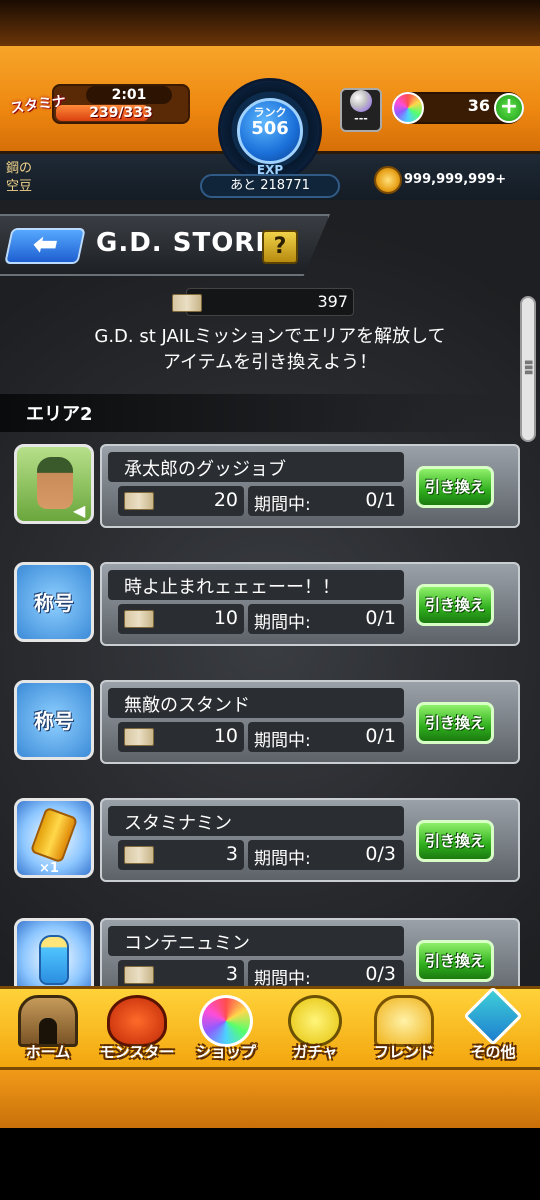 The image size is (540, 1200). What do you see at coordinates (388, 180) in the screenshot?
I see `coin-icon` at bounding box center [388, 180].